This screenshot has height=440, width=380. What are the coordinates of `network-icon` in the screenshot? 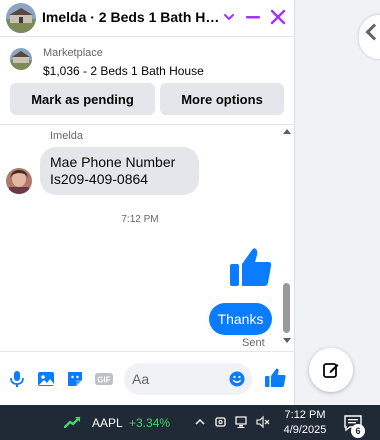 It's located at (242, 422).